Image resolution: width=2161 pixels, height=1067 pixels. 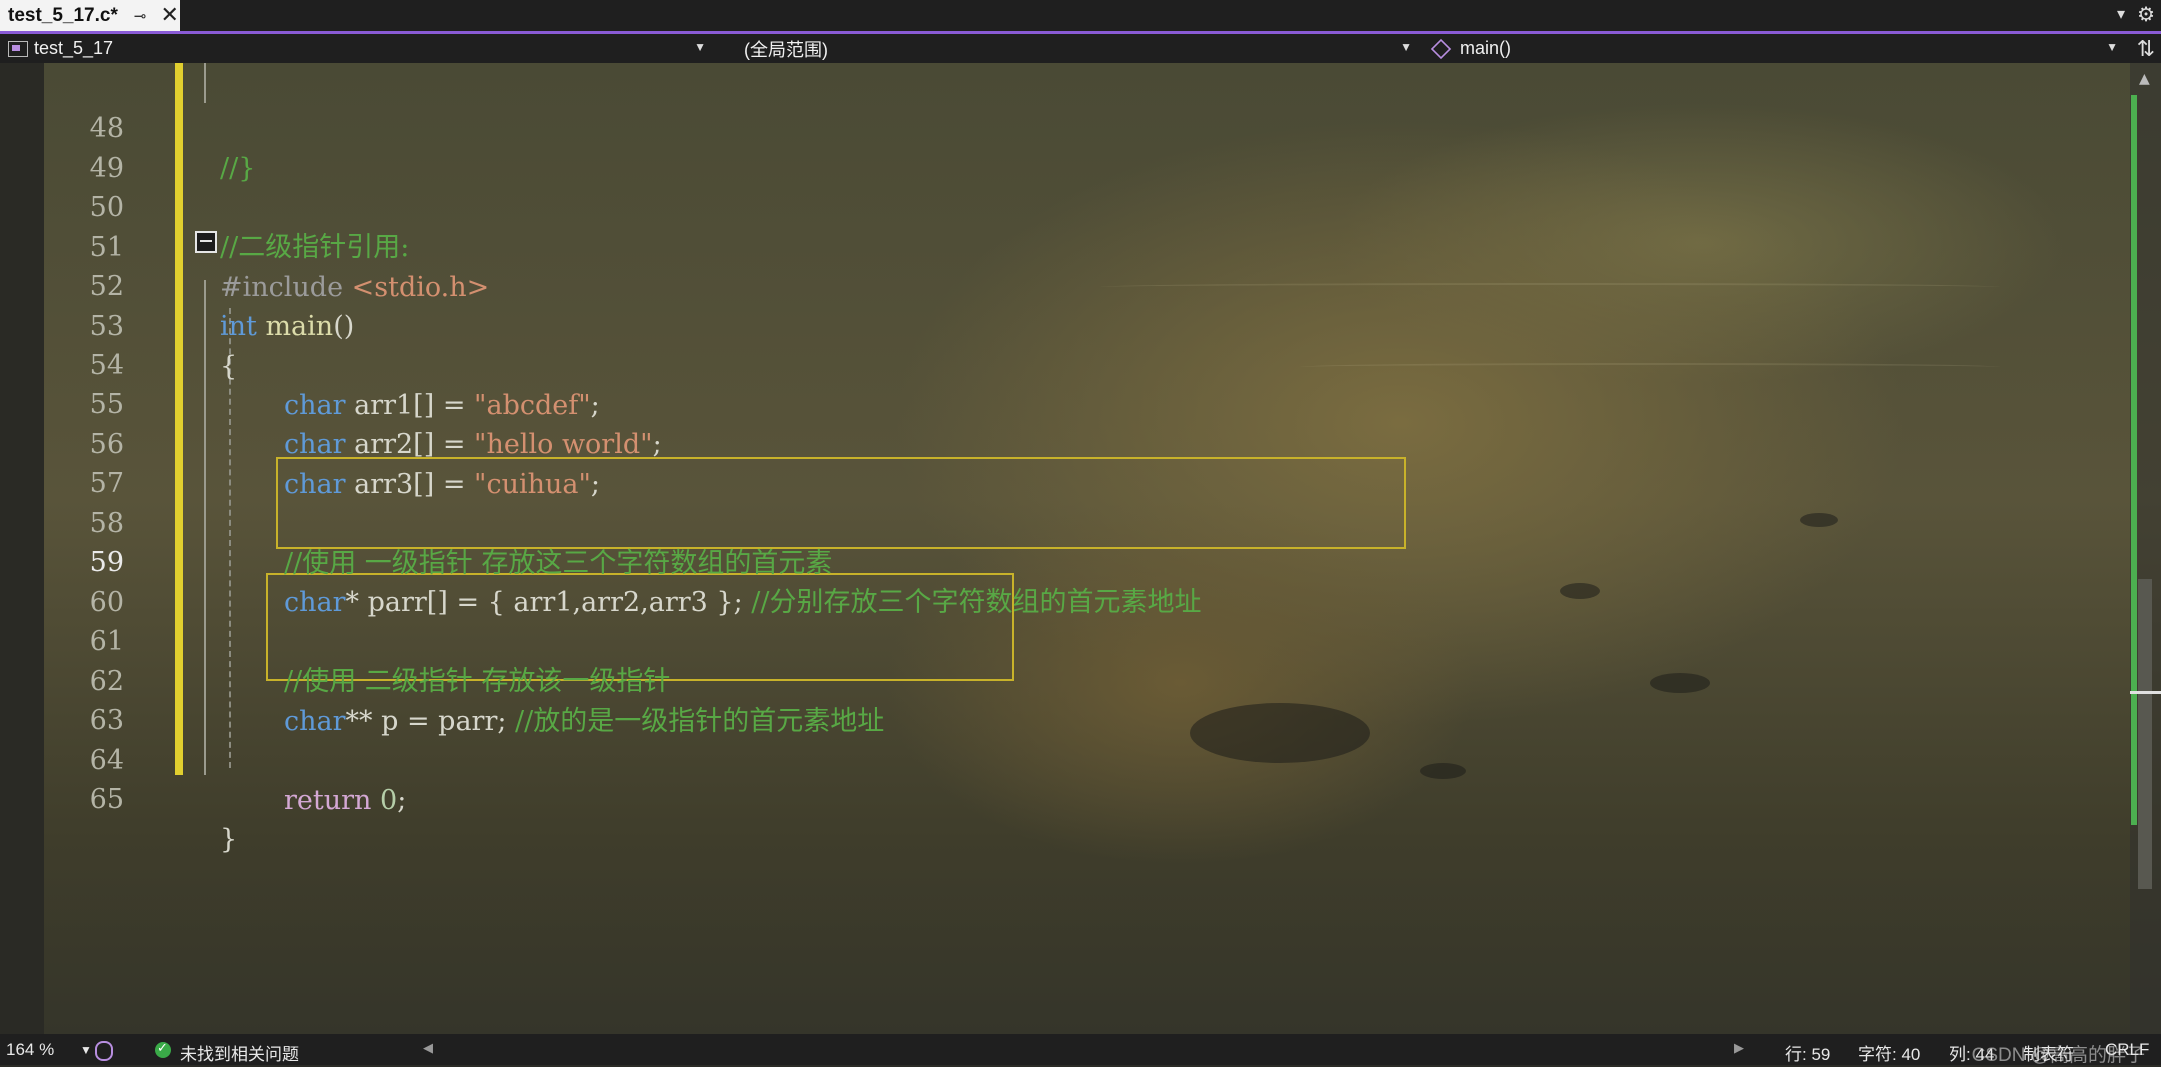 I want to click on function-cube-icon, so click(x=1441, y=48).